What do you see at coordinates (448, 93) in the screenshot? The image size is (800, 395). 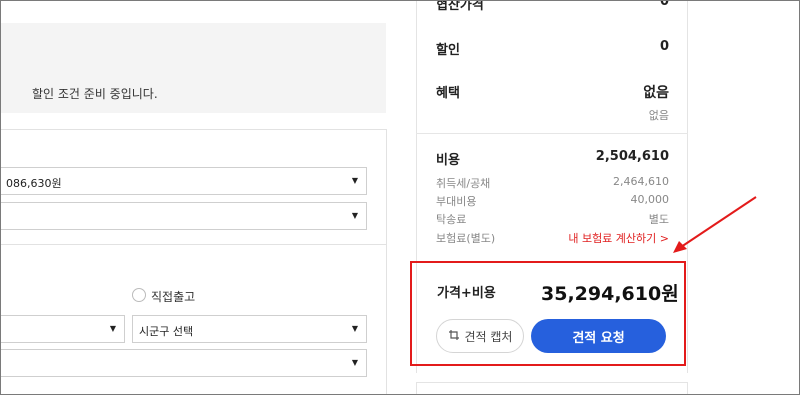 I see `benefit-label: 혜택` at bounding box center [448, 93].